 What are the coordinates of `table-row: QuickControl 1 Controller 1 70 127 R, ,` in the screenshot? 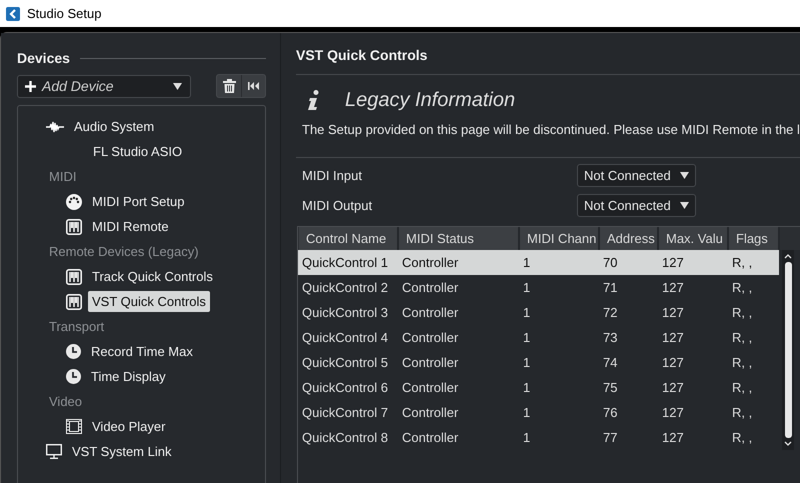 It's located at (538, 262).